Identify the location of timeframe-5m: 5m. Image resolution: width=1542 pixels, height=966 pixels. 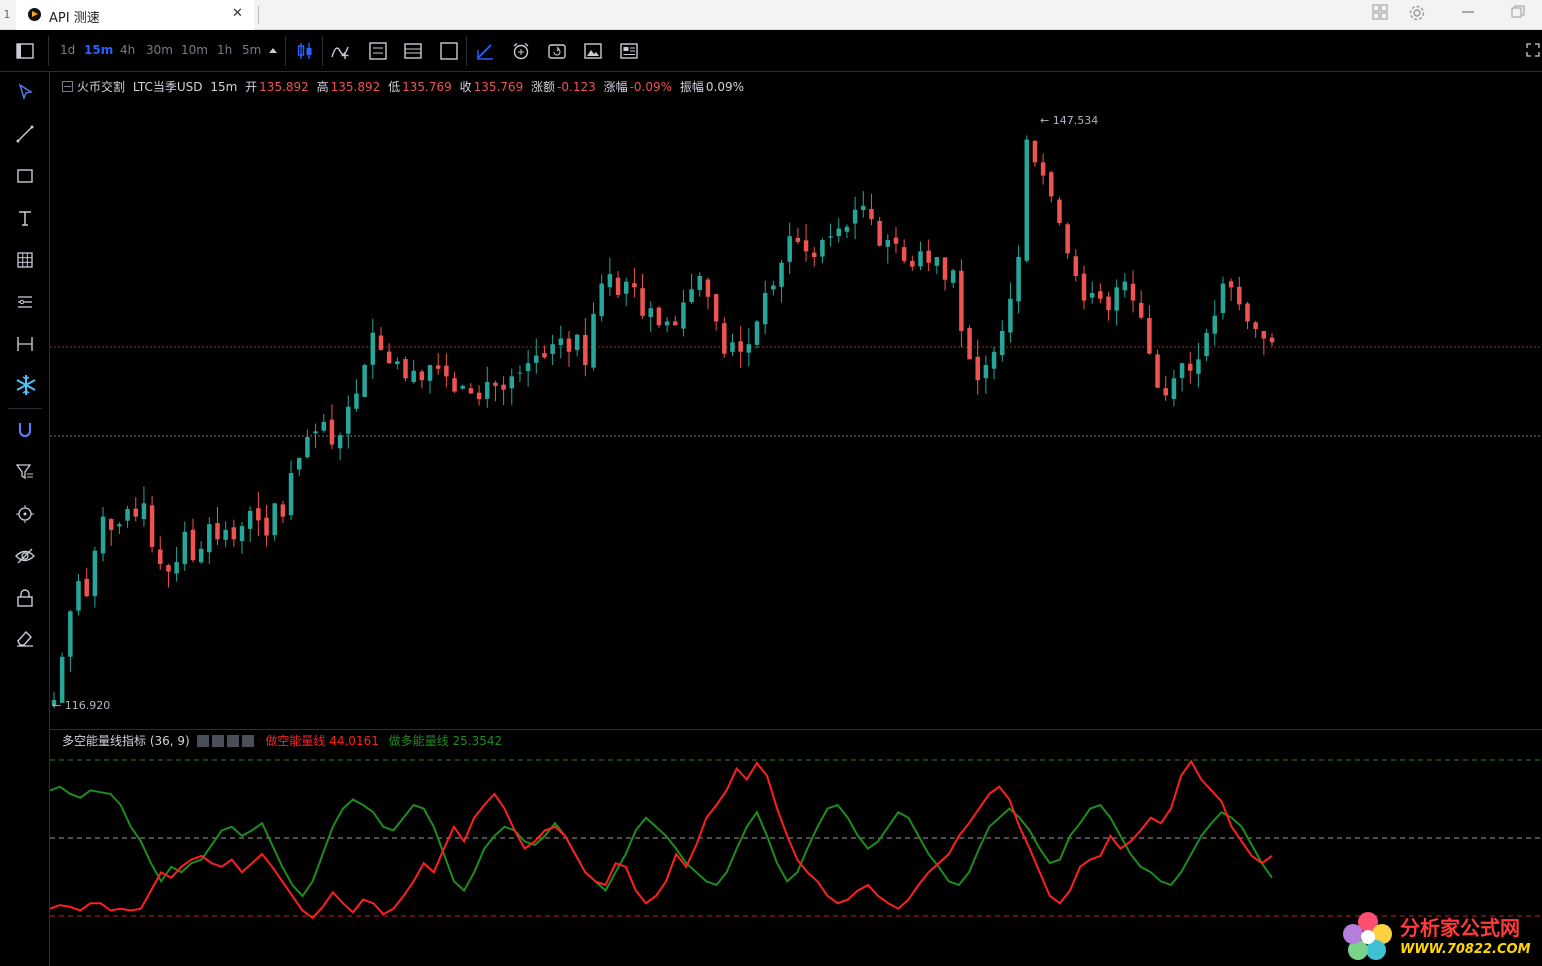
(251, 50).